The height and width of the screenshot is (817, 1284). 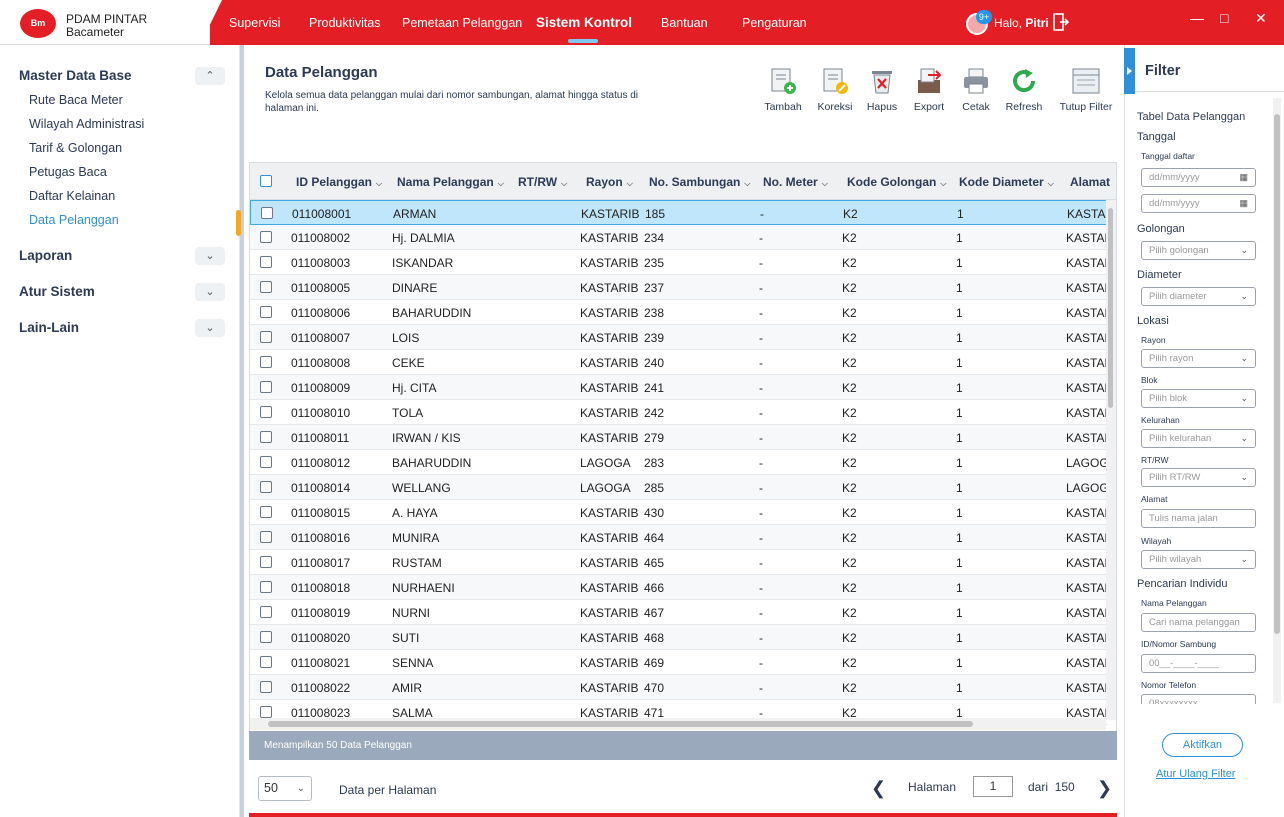 What do you see at coordinates (1198, 518) in the screenshot?
I see `alamat-input: Tulis nama jalan` at bounding box center [1198, 518].